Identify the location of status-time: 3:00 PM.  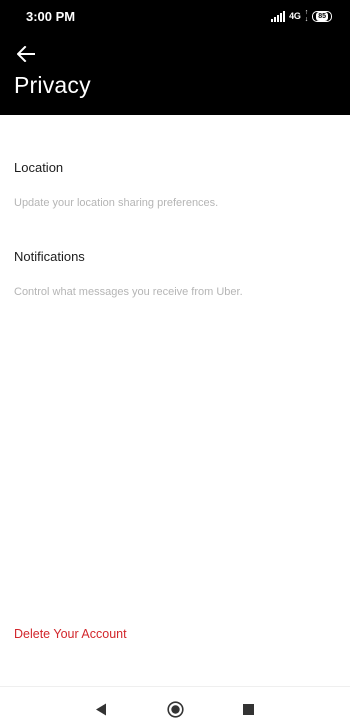
(51, 16).